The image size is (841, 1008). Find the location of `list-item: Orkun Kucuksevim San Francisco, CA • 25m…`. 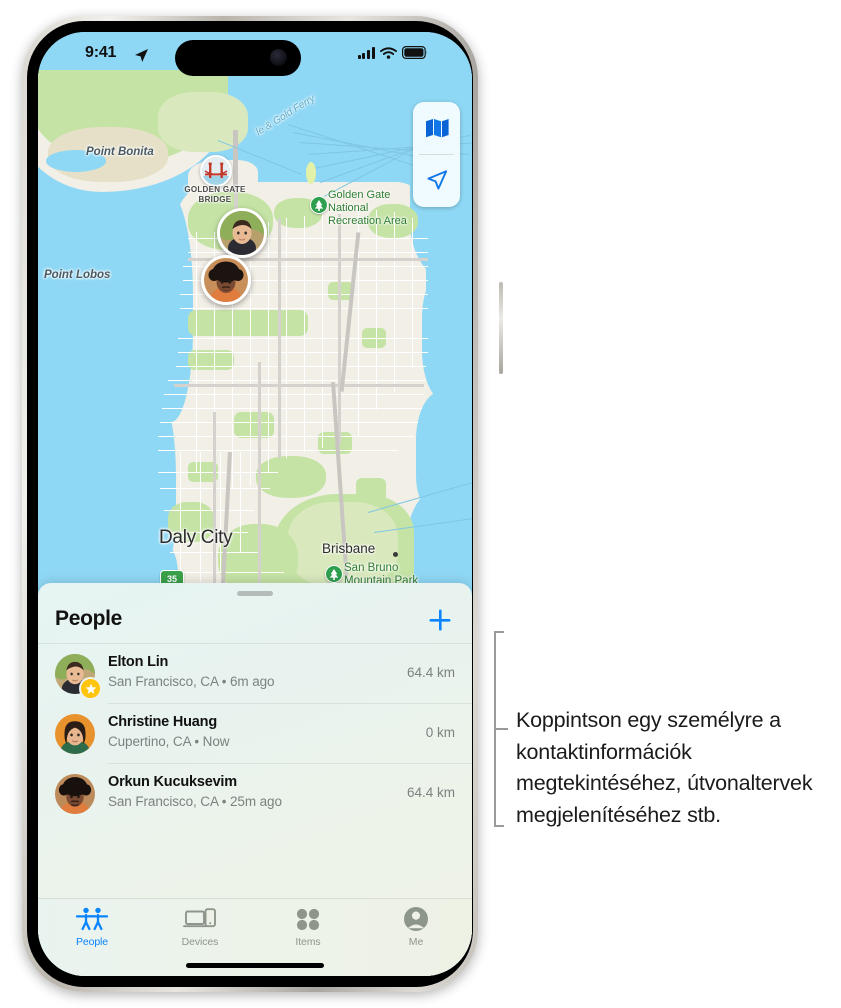

list-item: Orkun Kucuksevim San Francisco, CA • 25m… is located at coordinates (255, 793).